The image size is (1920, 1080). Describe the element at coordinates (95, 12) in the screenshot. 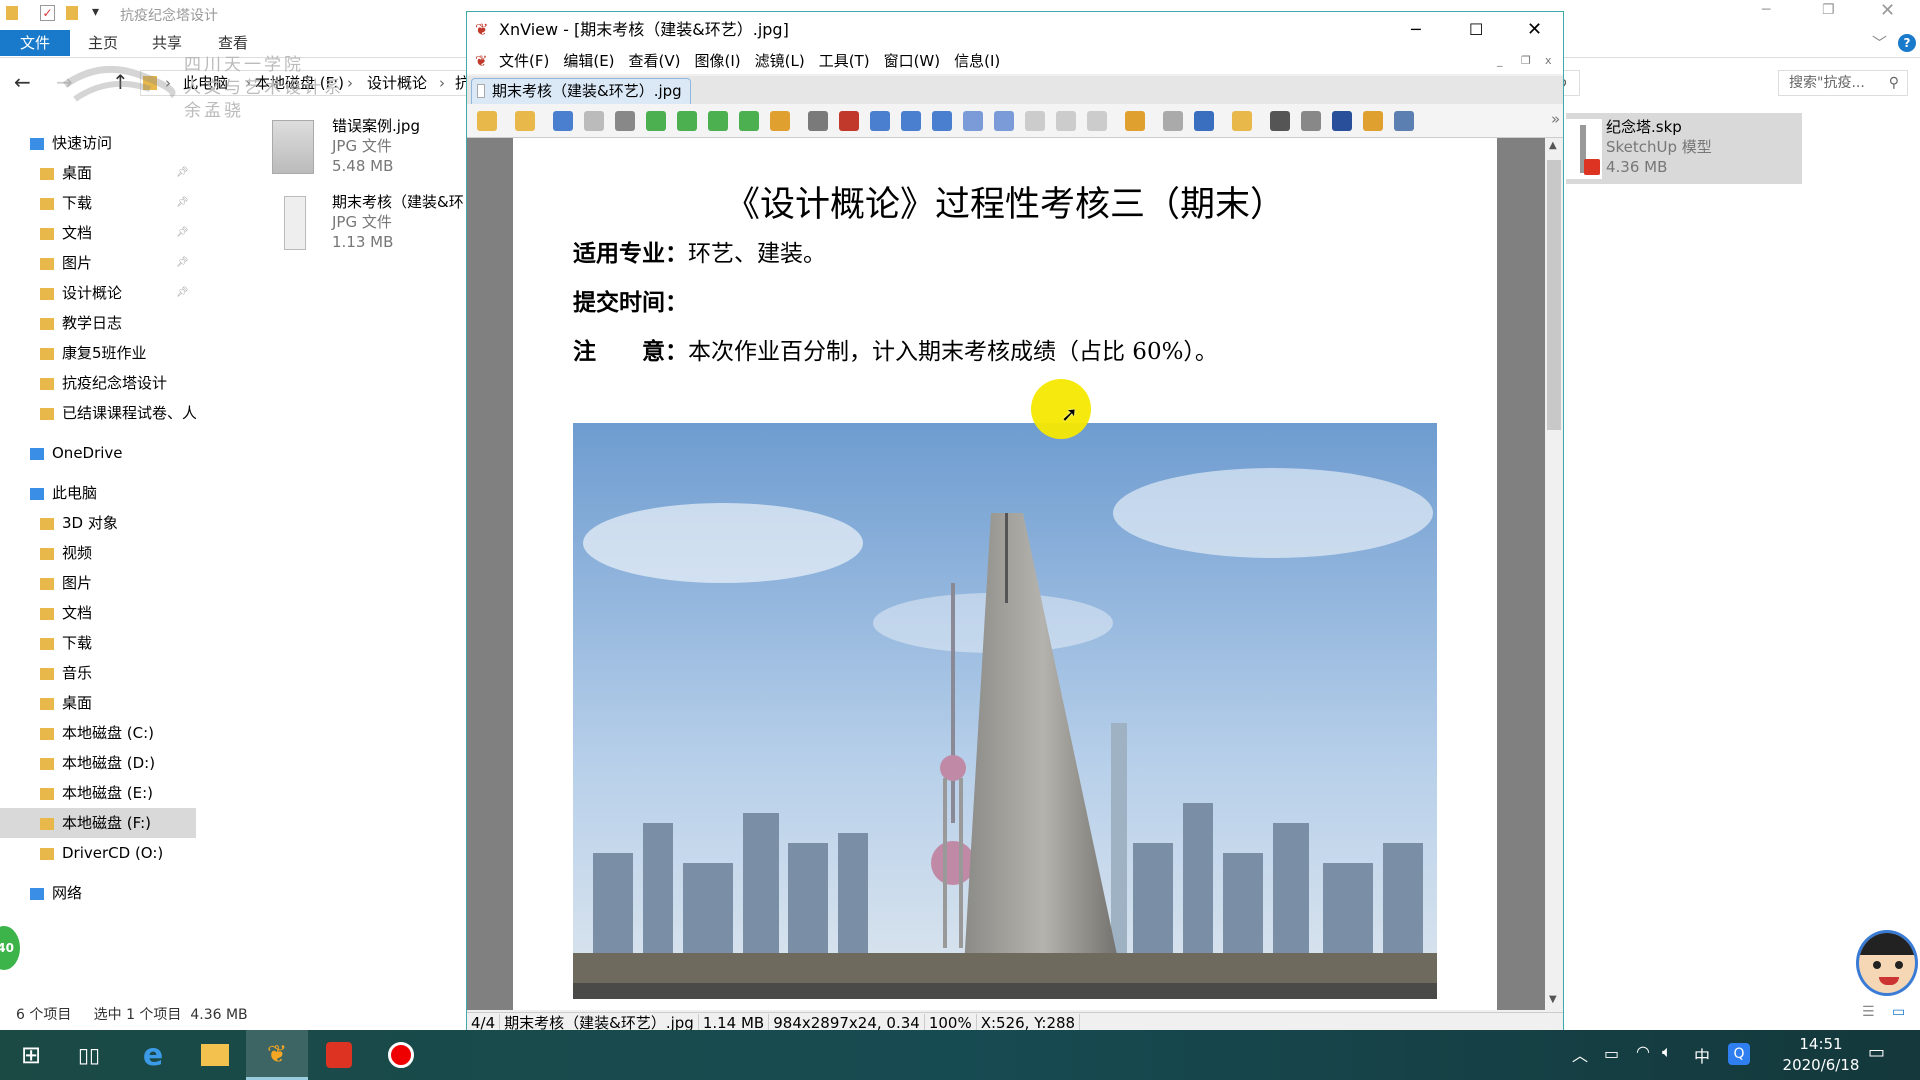

I see `quick-access-dropdown-icon: ▾` at that location.